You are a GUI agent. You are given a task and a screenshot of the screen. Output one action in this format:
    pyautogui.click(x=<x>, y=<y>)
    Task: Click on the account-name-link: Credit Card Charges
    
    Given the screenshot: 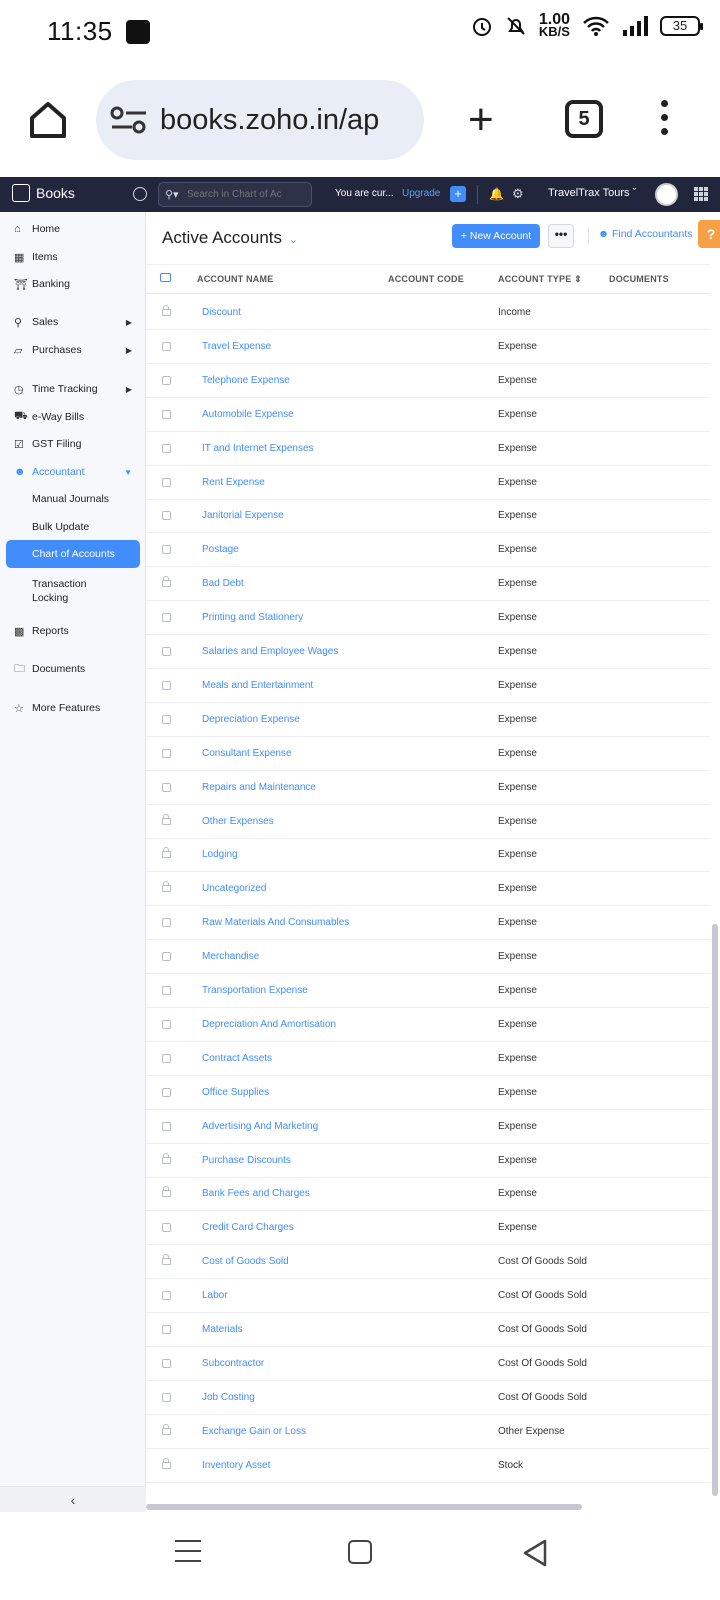 What is the action you would take?
    pyautogui.click(x=248, y=1227)
    